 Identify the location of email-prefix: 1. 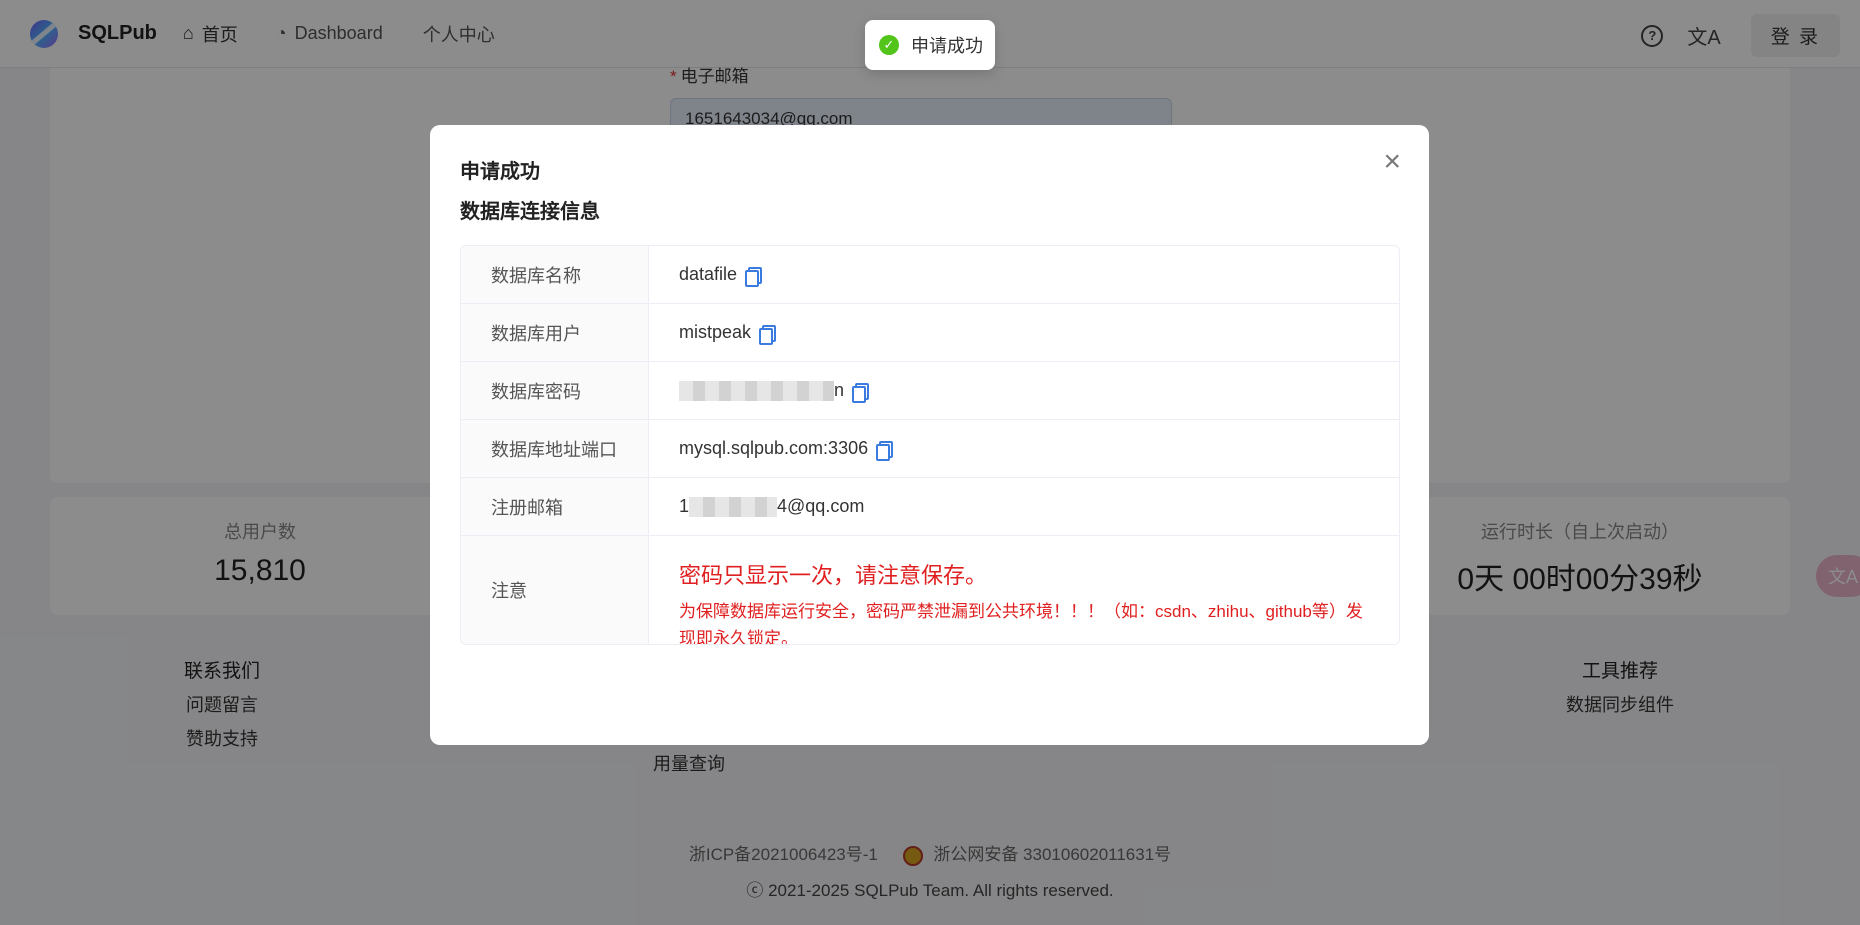
(684, 506).